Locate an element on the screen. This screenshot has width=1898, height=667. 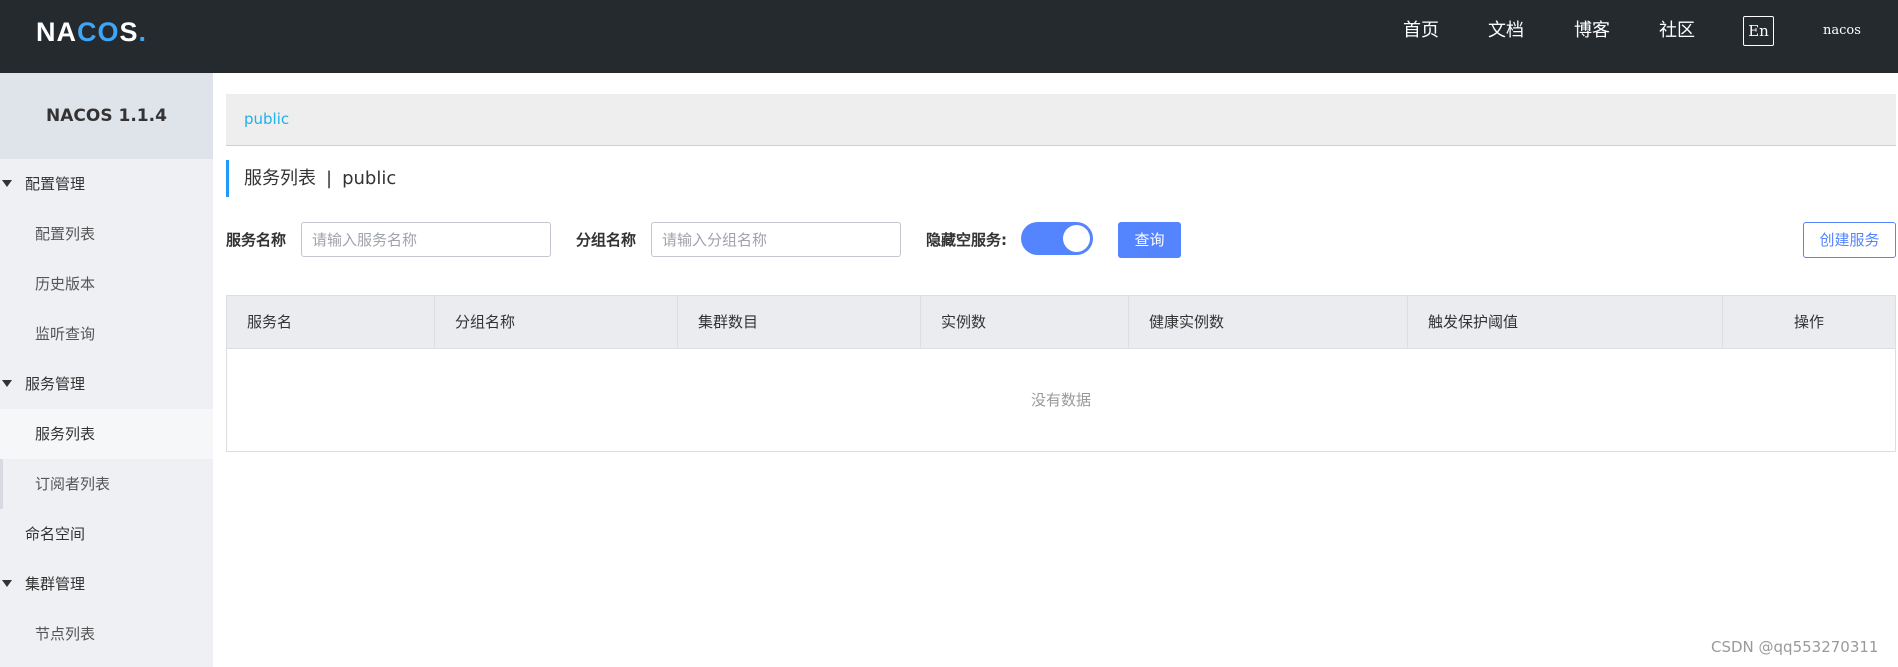
sidebar-group-label: 命名空间 is located at coordinates (55, 534).